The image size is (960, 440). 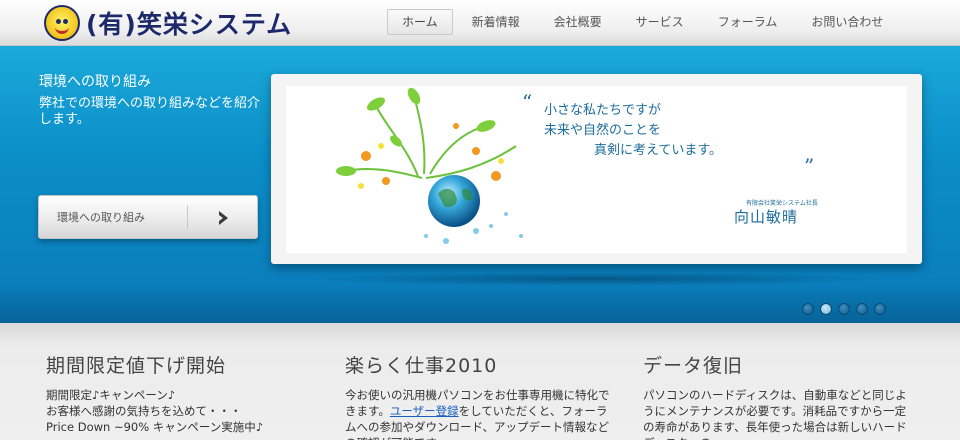 I want to click on hero-cta-button: 環境への取り組み, so click(x=148, y=217).